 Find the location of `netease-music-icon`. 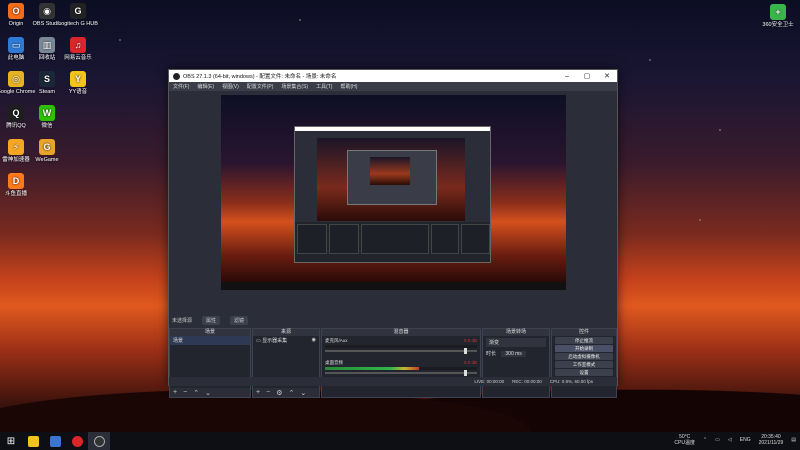

netease-music-icon is located at coordinates (77, 441).